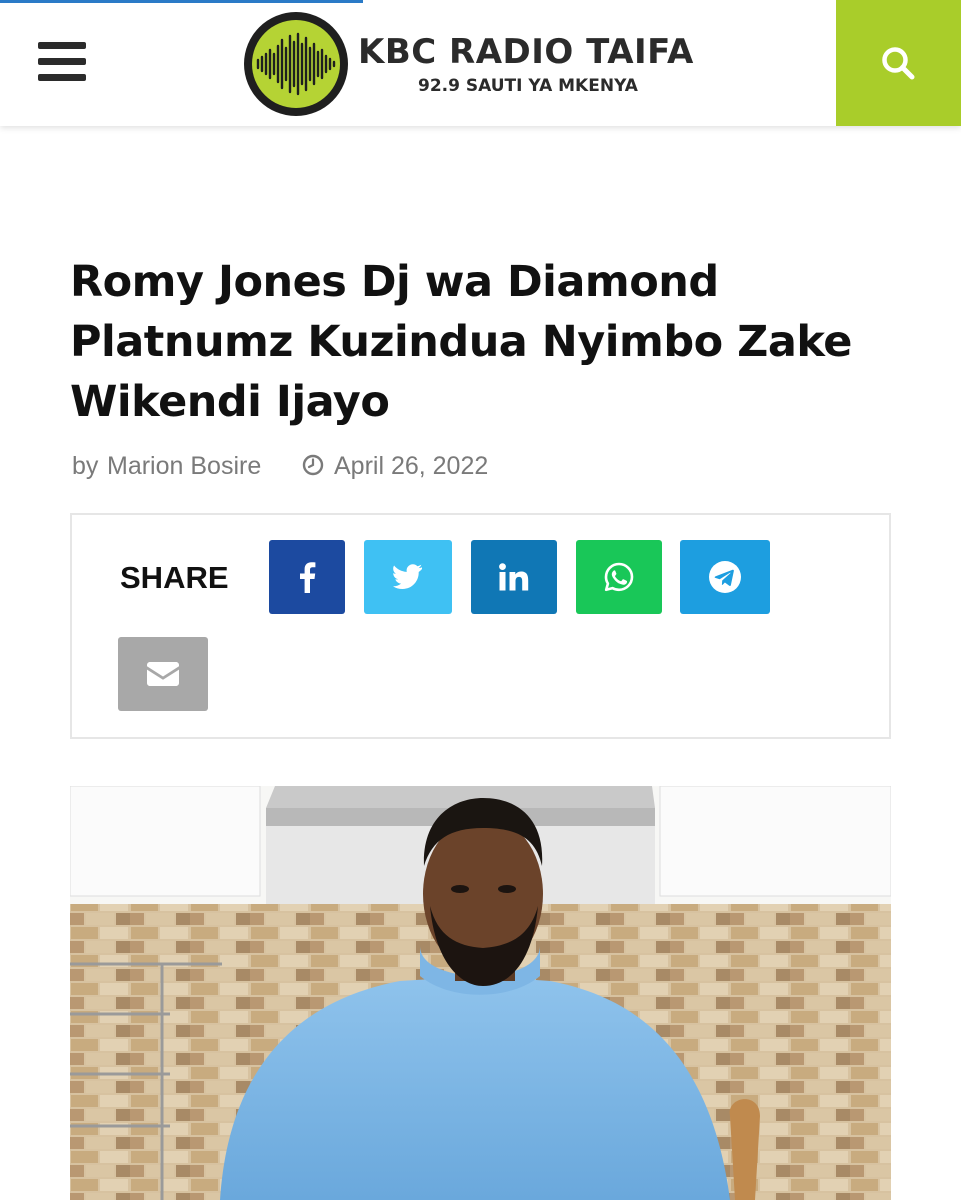  Describe the element at coordinates (411, 466) in the screenshot. I see `publish-date: April 26, 2022` at that location.